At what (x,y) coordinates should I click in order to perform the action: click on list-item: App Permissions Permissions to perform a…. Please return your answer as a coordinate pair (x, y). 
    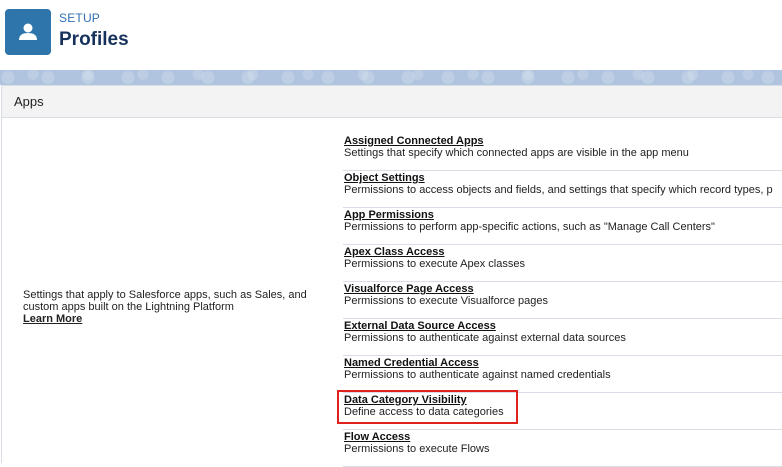
    Looking at the image, I should click on (562, 226).